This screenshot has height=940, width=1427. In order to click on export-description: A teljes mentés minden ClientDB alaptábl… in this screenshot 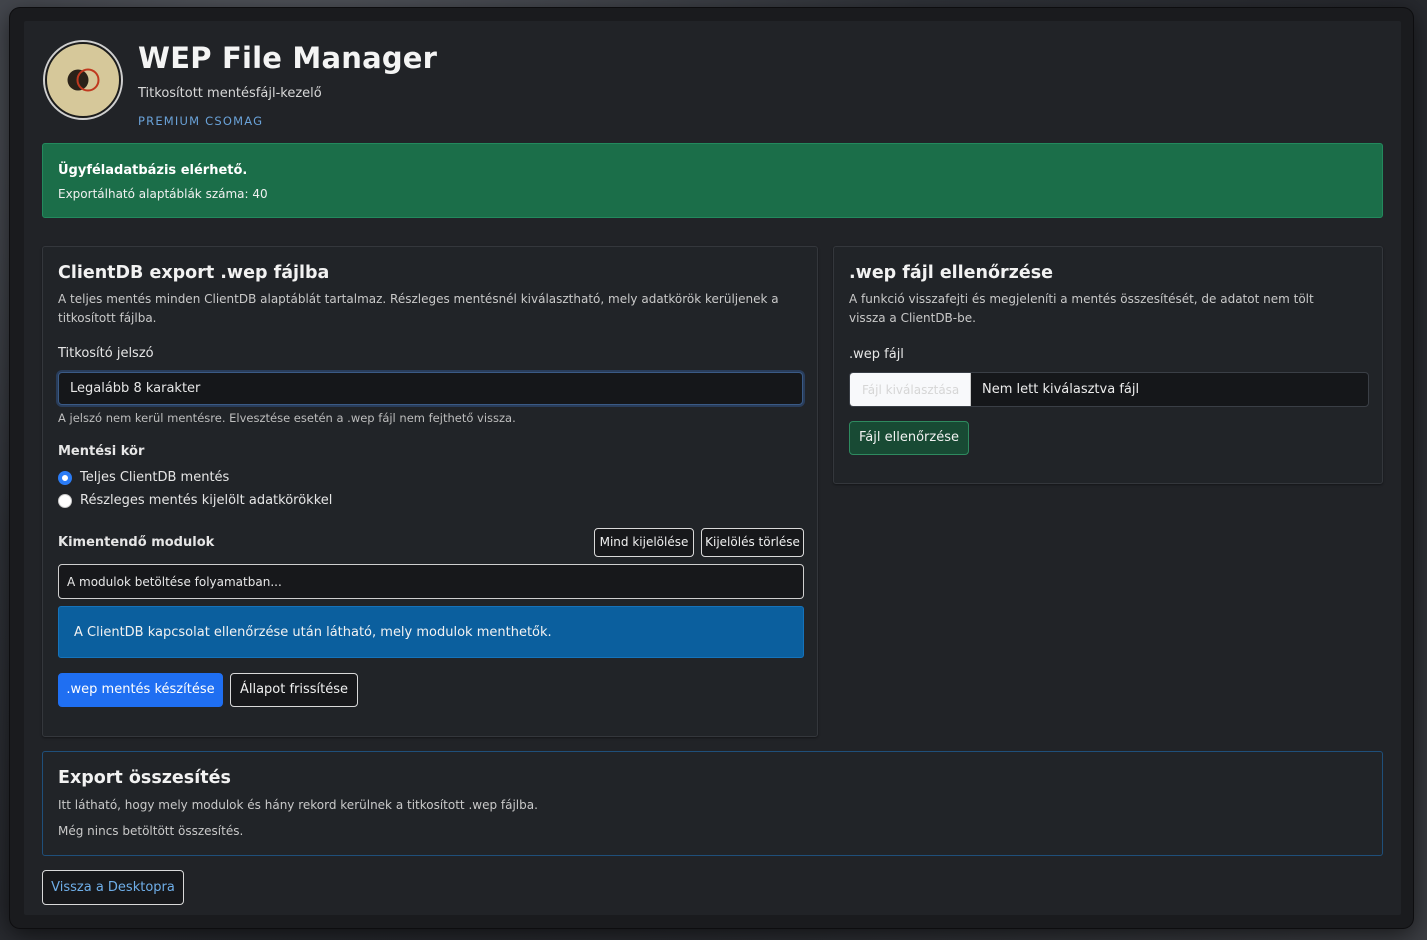, I will do `click(418, 308)`.